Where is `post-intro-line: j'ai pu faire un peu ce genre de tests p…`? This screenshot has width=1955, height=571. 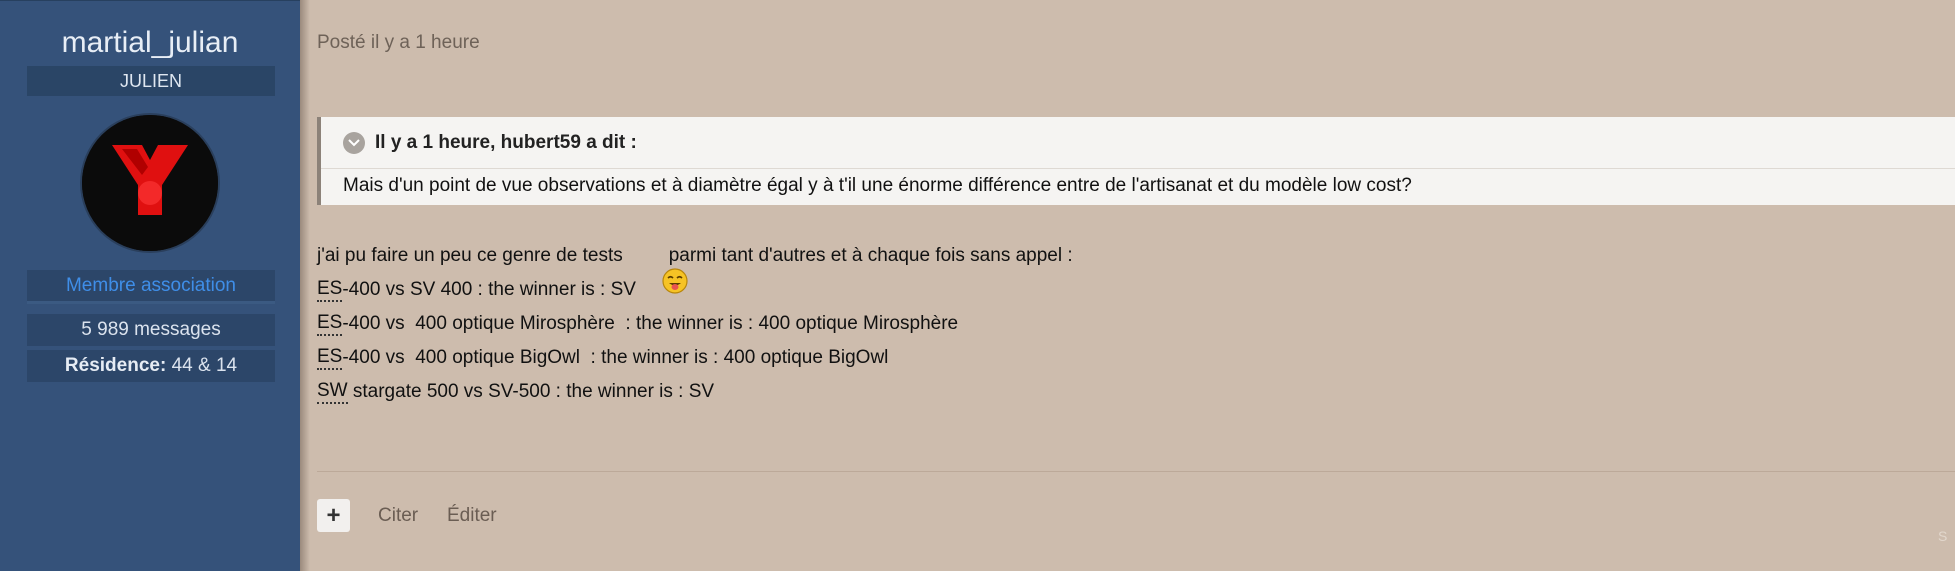 post-intro-line: j'ai pu faire un peu ce genre de tests p… is located at coordinates (695, 269).